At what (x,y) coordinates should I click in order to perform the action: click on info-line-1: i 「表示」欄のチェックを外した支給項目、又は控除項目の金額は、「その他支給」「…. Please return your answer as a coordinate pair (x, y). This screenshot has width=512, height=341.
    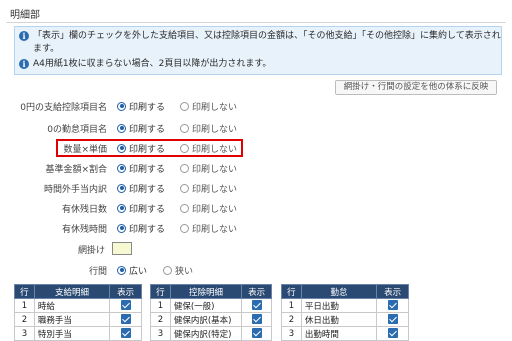
    Looking at the image, I should click on (260, 43).